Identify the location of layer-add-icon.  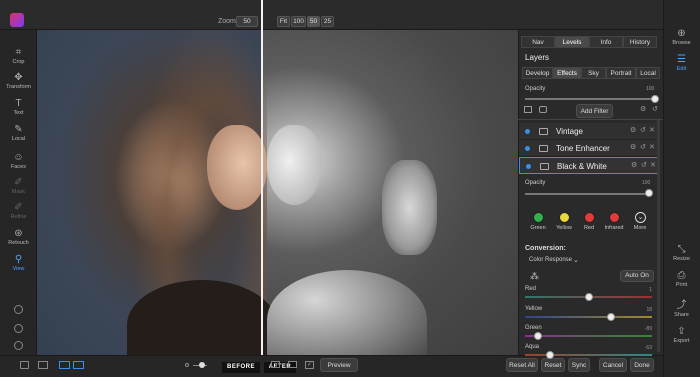
(528, 109).